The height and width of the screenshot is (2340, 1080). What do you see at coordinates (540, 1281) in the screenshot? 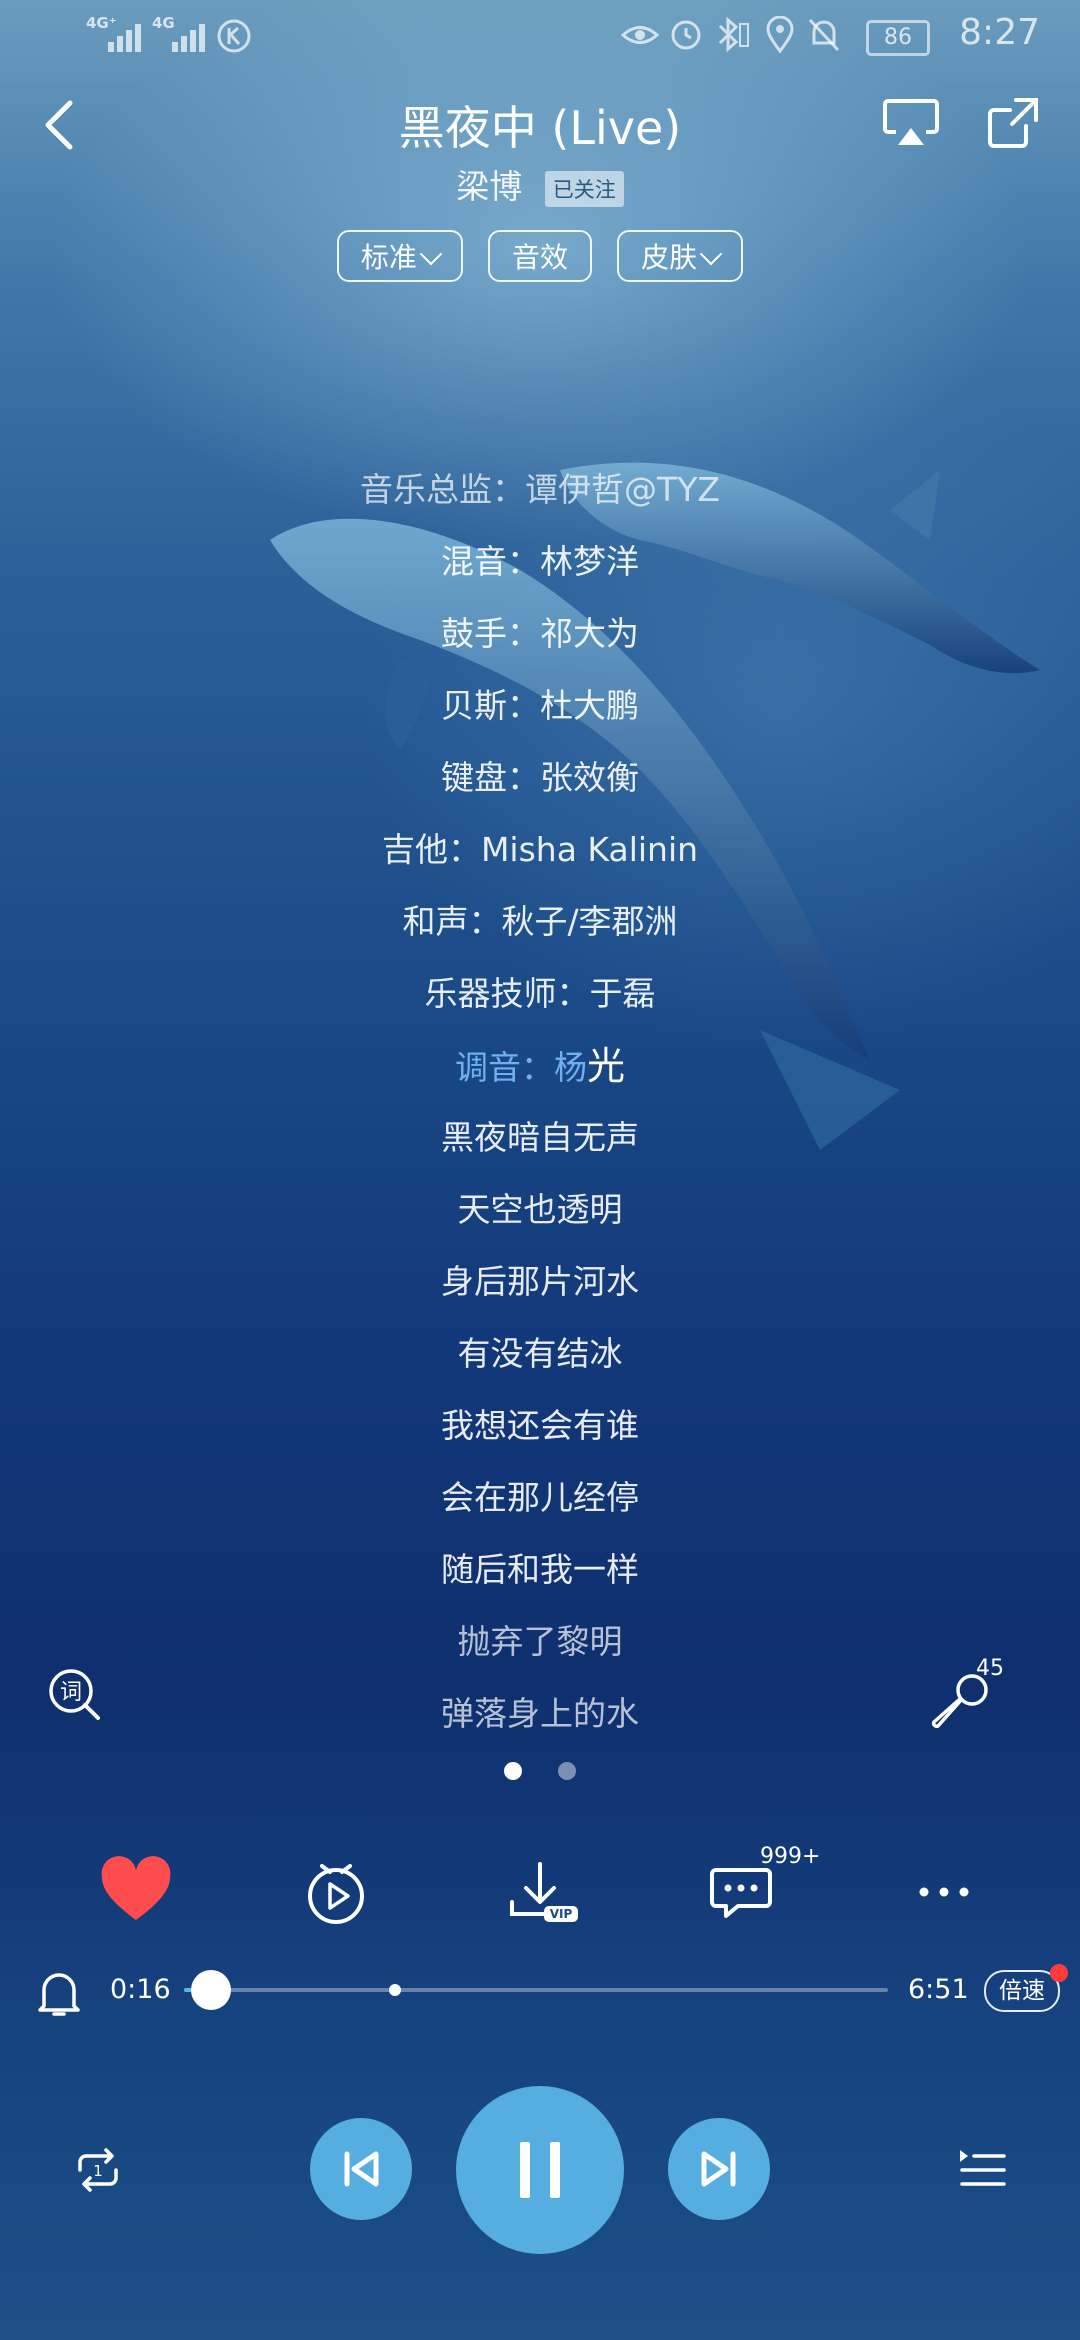
I see `lyric-line: 身后那片河水` at bounding box center [540, 1281].